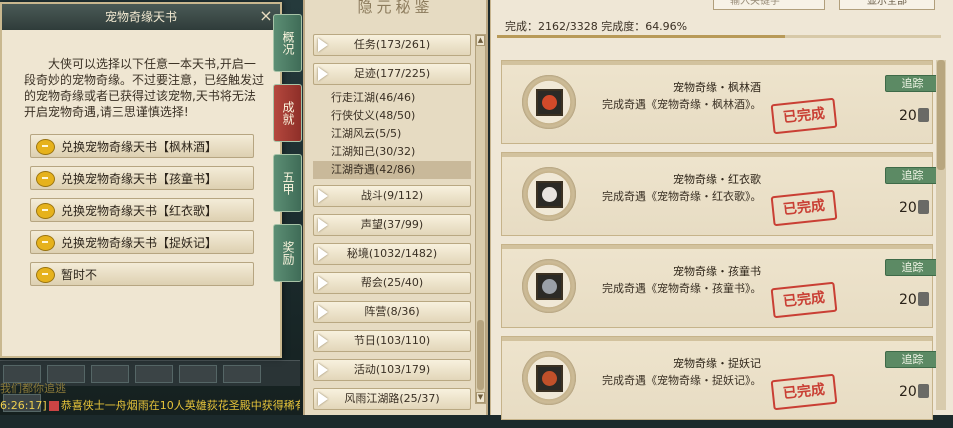  What do you see at coordinates (395, 8) in the screenshot?
I see `panel-title: 隐元秘鉴` at bounding box center [395, 8].